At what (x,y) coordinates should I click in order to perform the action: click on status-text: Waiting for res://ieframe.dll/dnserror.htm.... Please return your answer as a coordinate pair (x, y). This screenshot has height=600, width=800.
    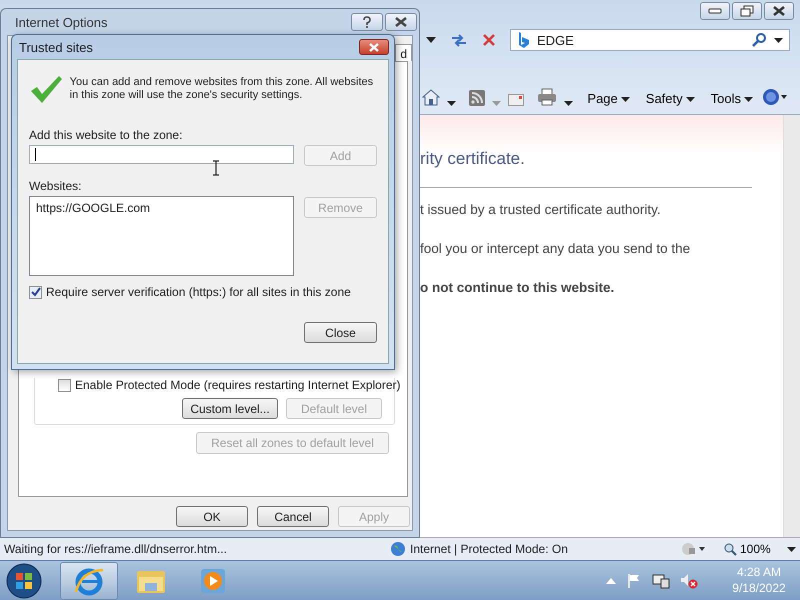
    Looking at the image, I should click on (116, 549).